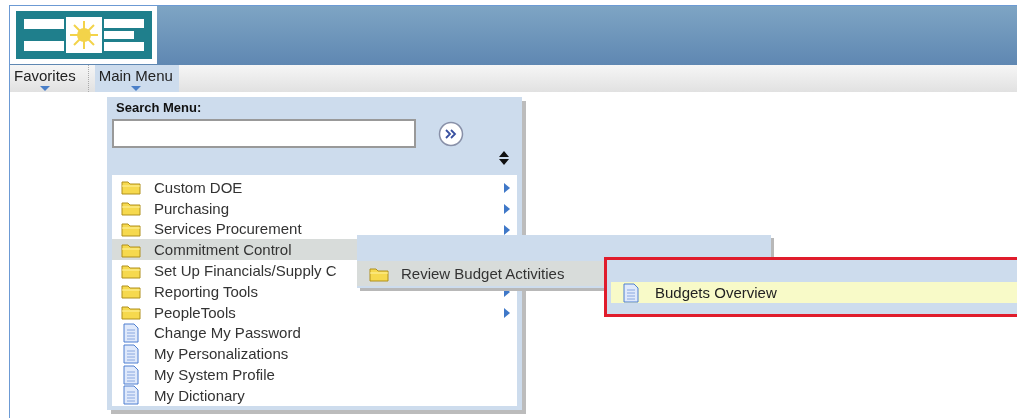 Image resolution: width=1017 pixels, height=418 pixels. I want to click on menu-item: Purchasing, so click(314, 208).